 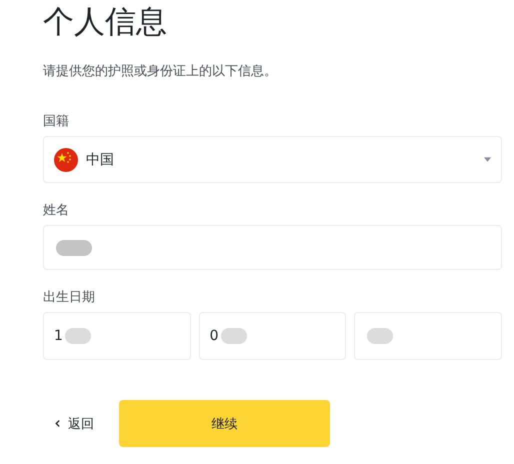 I want to click on name-field, so click(x=272, y=247).